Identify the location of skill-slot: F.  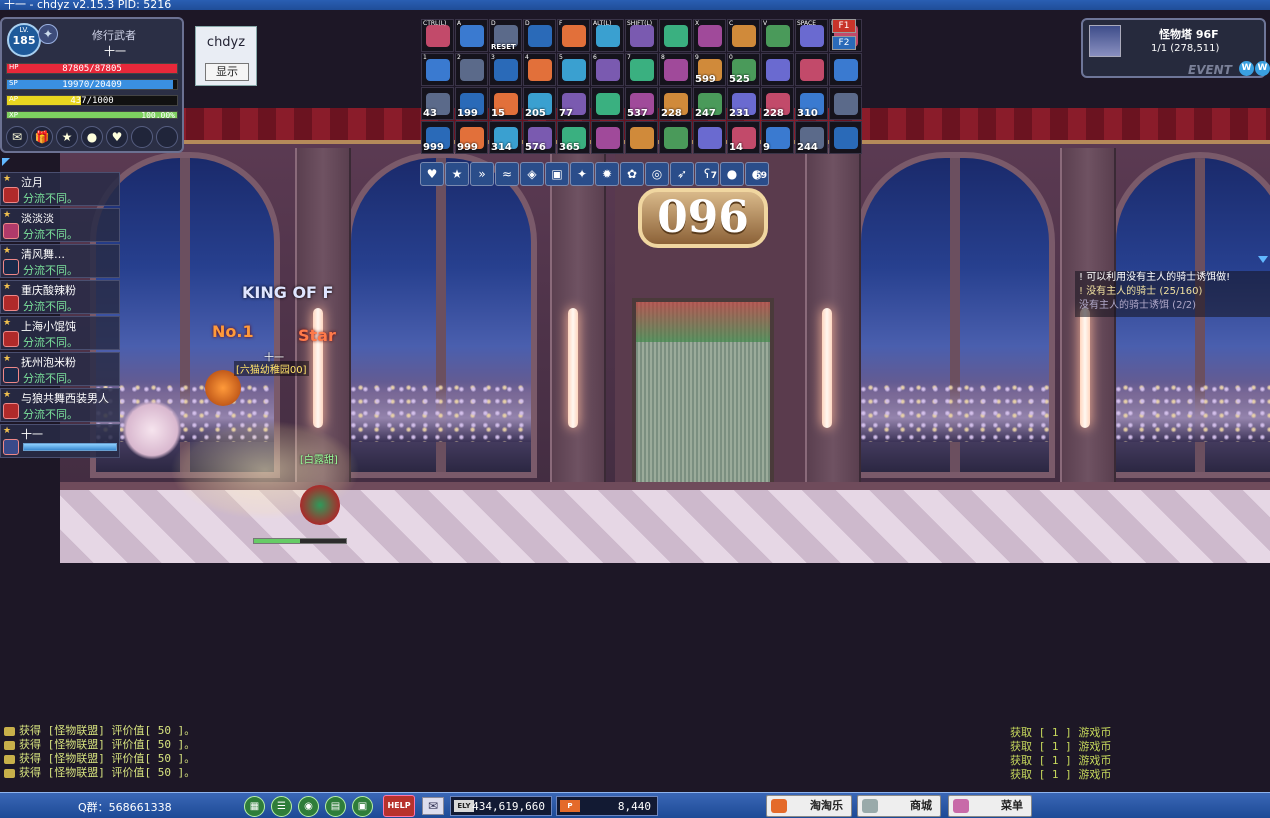
(573, 35).